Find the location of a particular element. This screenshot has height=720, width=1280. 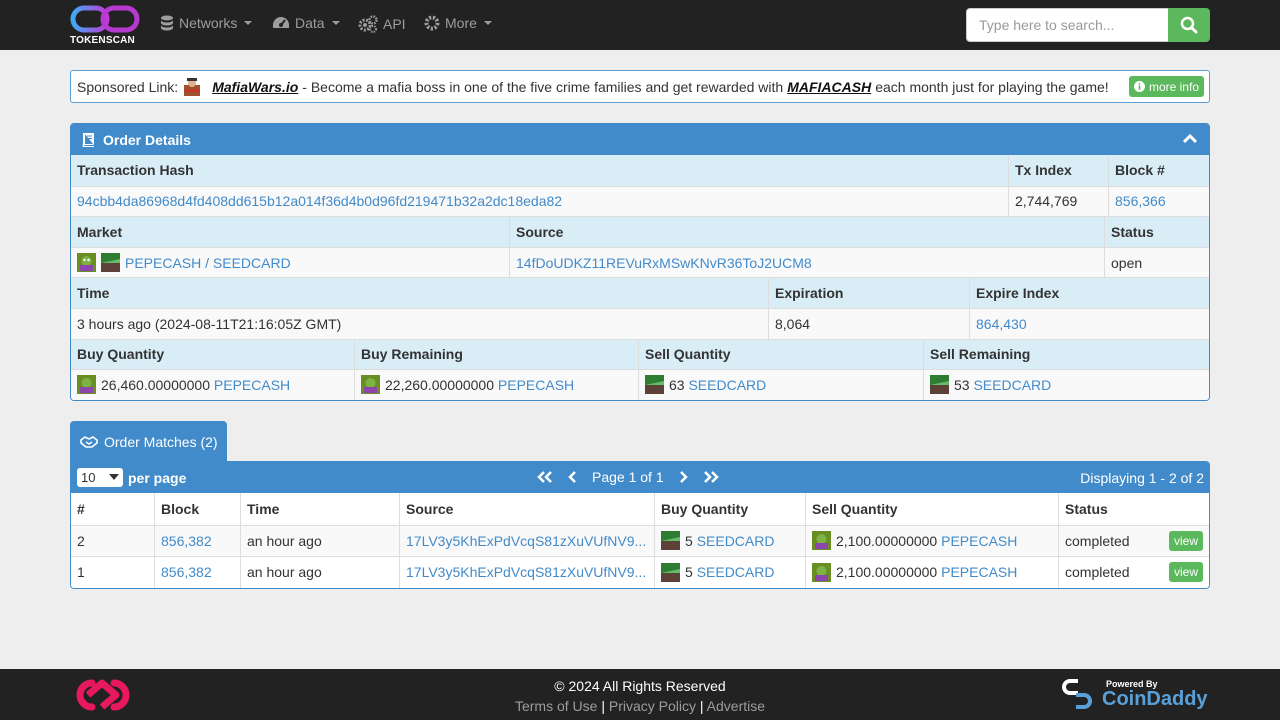

per-page-select: 10 is located at coordinates (100, 477).